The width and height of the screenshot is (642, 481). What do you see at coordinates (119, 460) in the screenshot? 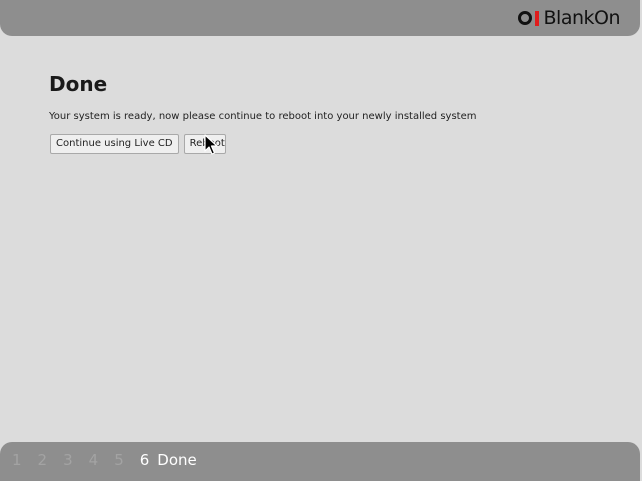
I see `step-5: 5` at bounding box center [119, 460].